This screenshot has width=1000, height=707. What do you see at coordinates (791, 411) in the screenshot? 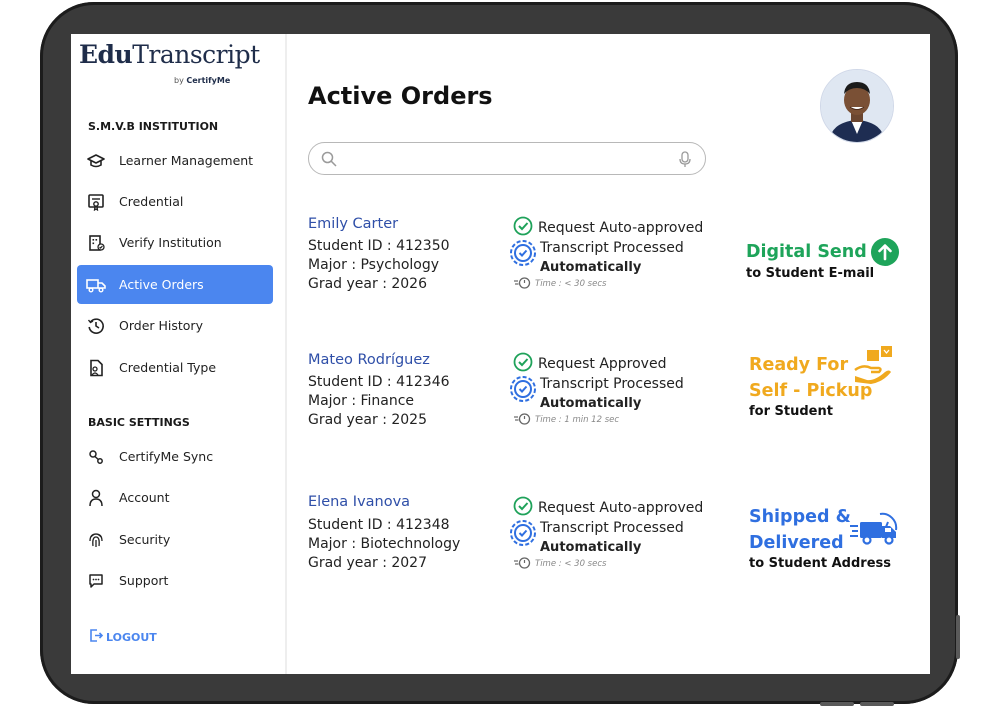
I see `delivery-subtitle: for Student` at bounding box center [791, 411].